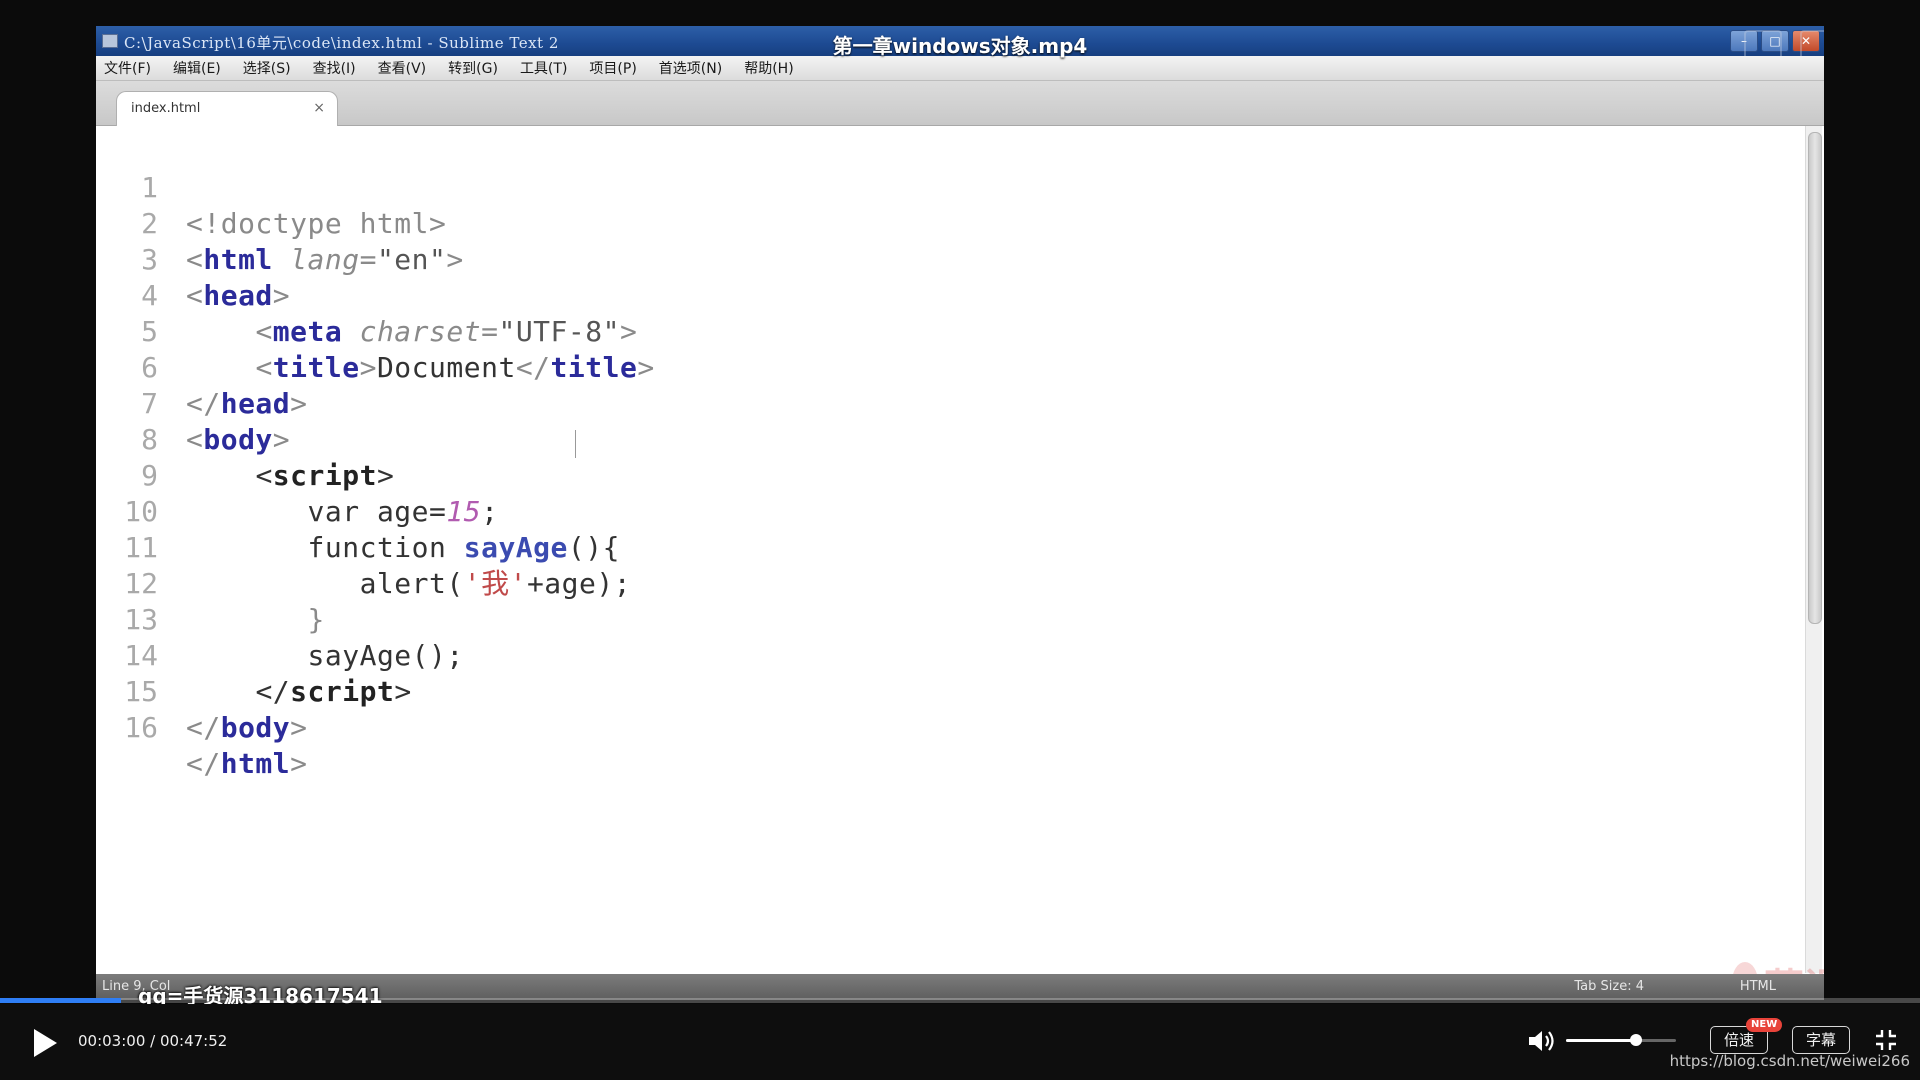 This screenshot has width=1920, height=1080. Describe the element at coordinates (316, 223) in the screenshot. I see `code-text: <!doctype html>` at that location.